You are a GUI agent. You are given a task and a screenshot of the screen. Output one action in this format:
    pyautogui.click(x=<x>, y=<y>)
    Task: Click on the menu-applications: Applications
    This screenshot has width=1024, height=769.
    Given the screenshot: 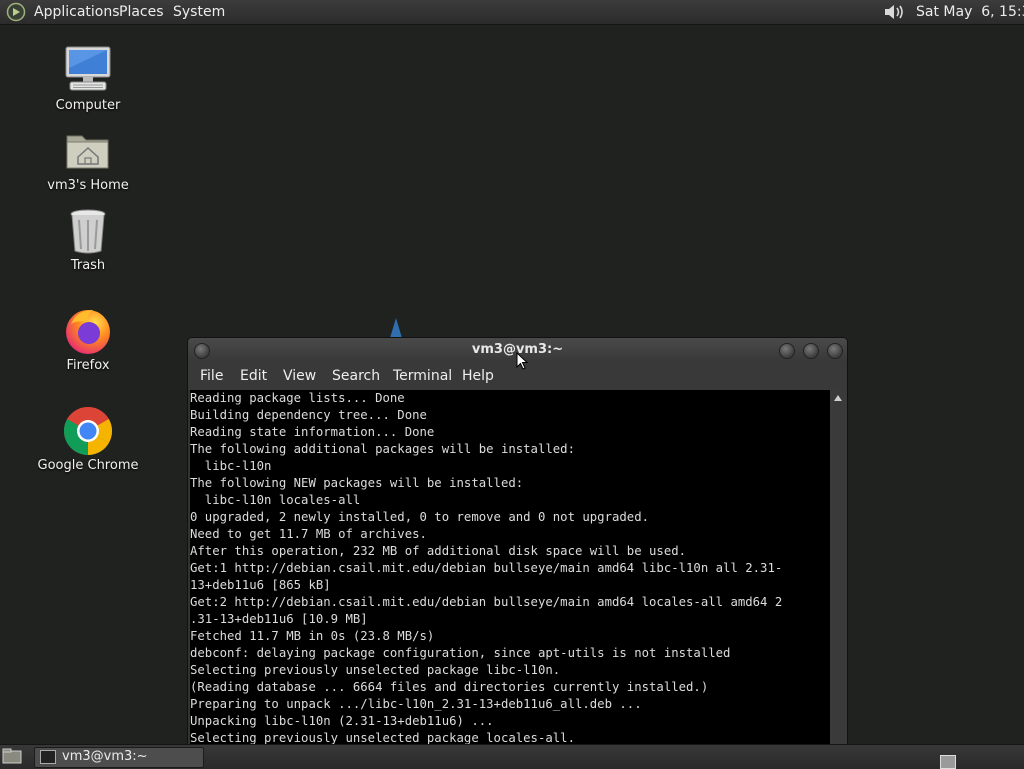 What is the action you would take?
    pyautogui.click(x=77, y=12)
    